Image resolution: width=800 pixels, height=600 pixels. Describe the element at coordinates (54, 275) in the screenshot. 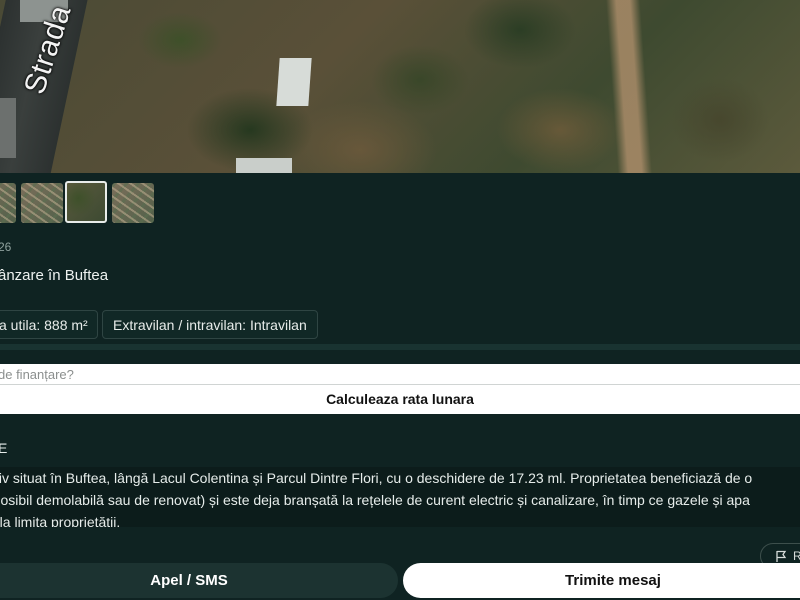

I see `listing-title: ânzare în Buftea` at that location.